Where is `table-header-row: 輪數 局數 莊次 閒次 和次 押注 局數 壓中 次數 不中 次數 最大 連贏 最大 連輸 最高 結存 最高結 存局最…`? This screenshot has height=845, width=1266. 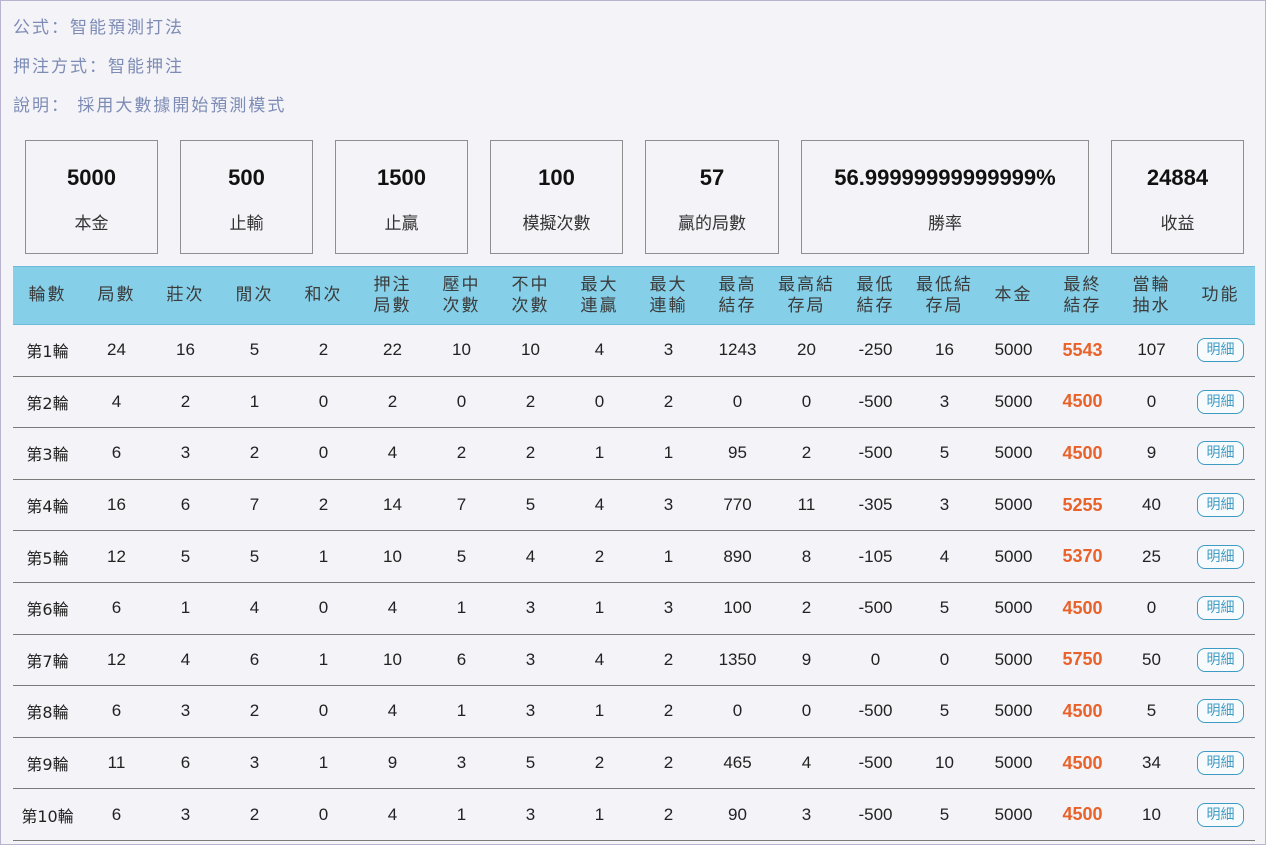 table-header-row: 輪數 局數 莊次 閒次 和次 押注 局數 壓中 次數 不中 次數 最大 連贏 最大 連輸 最高 結存 最高結 存局最… is located at coordinates (634, 295).